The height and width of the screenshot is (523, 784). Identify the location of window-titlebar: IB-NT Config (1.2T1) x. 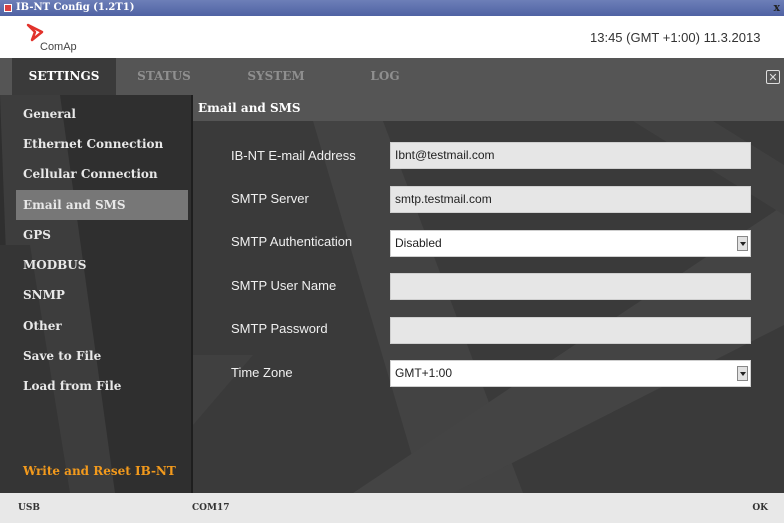
(392, 8).